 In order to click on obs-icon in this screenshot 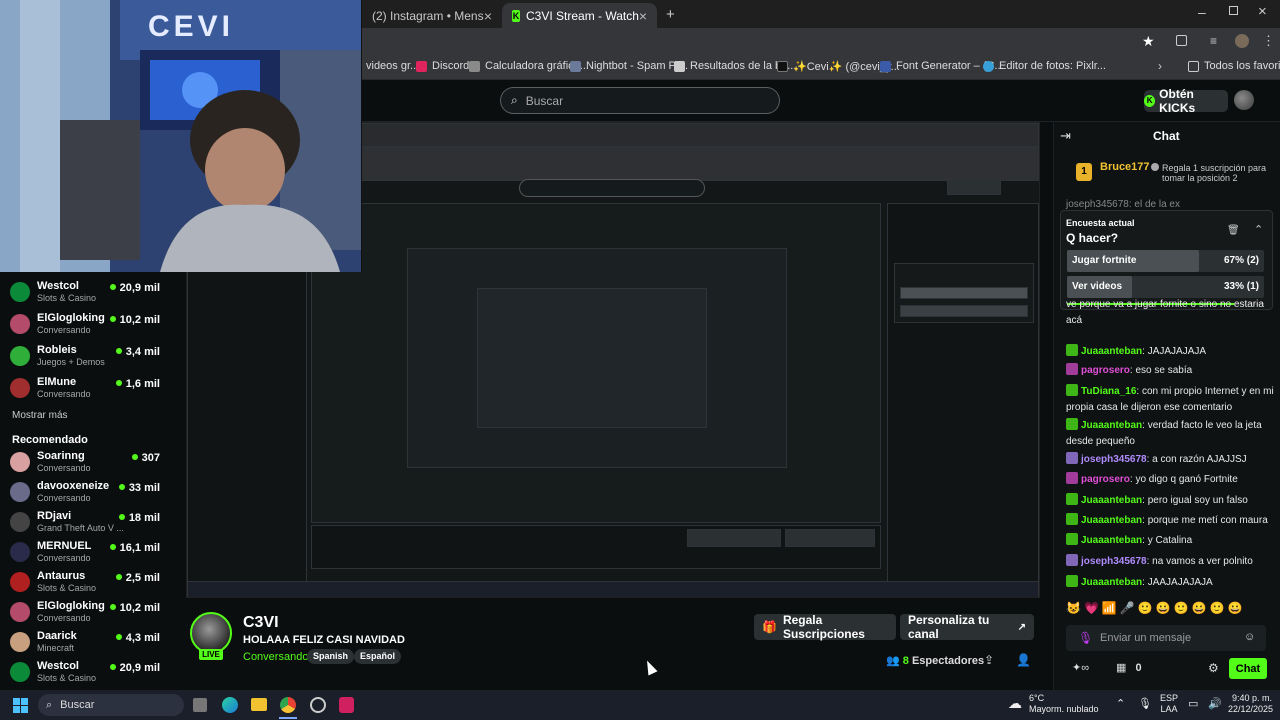, I will do `click(318, 705)`.